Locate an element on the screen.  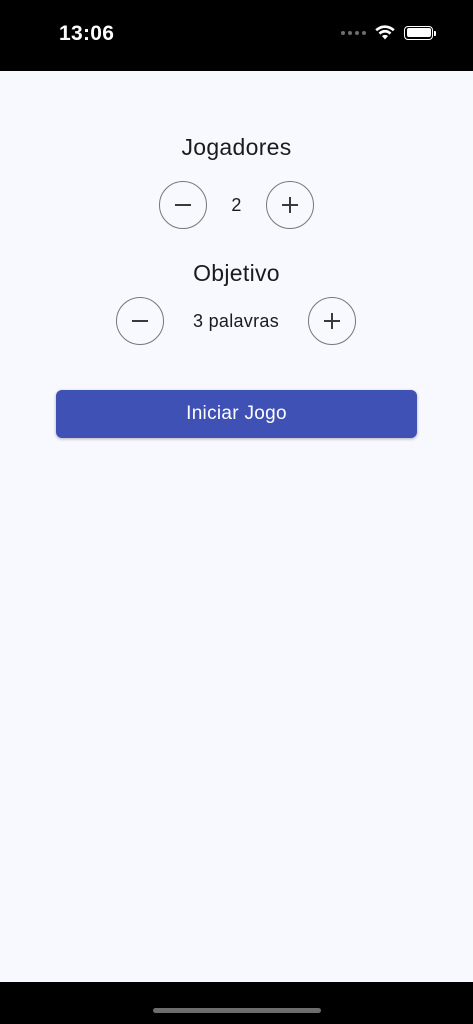
goal-decrement-button is located at coordinates (140, 321).